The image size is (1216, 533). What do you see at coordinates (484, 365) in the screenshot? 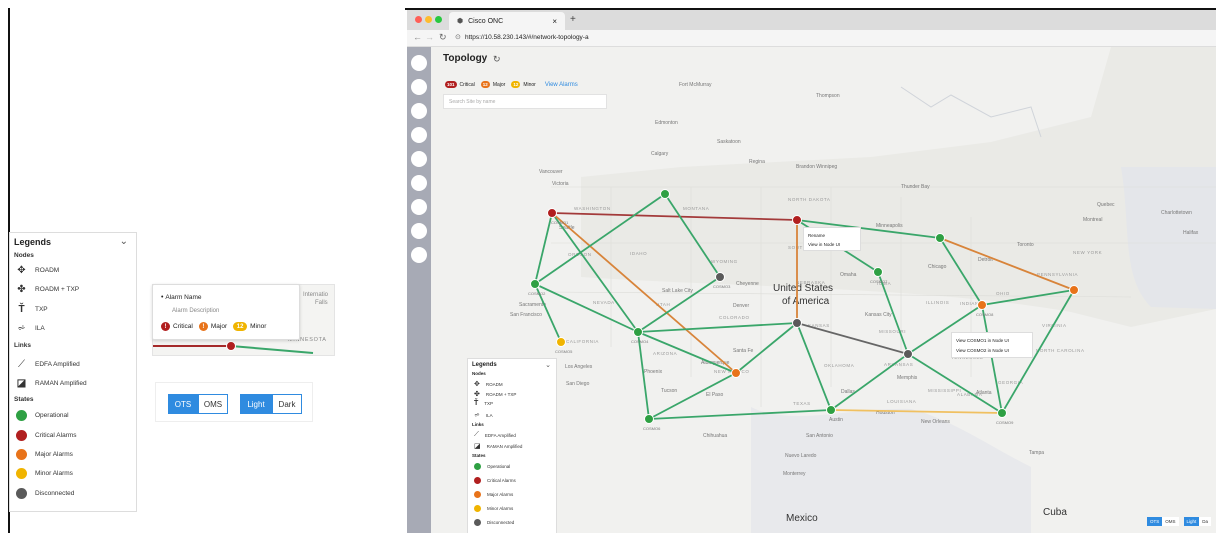
I see `map-legend-title: Legends` at bounding box center [484, 365].